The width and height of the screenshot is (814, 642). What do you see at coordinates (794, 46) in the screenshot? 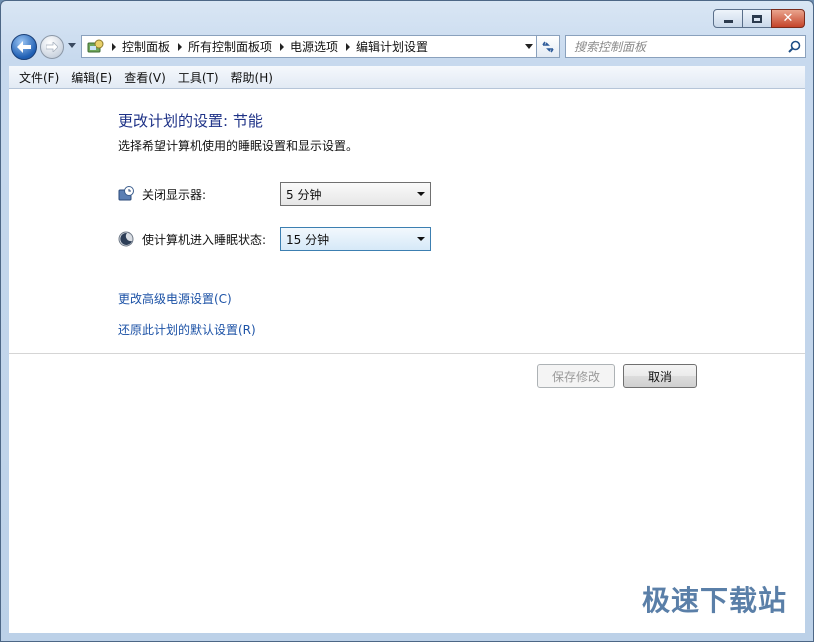
I see `search-icon` at bounding box center [794, 46].